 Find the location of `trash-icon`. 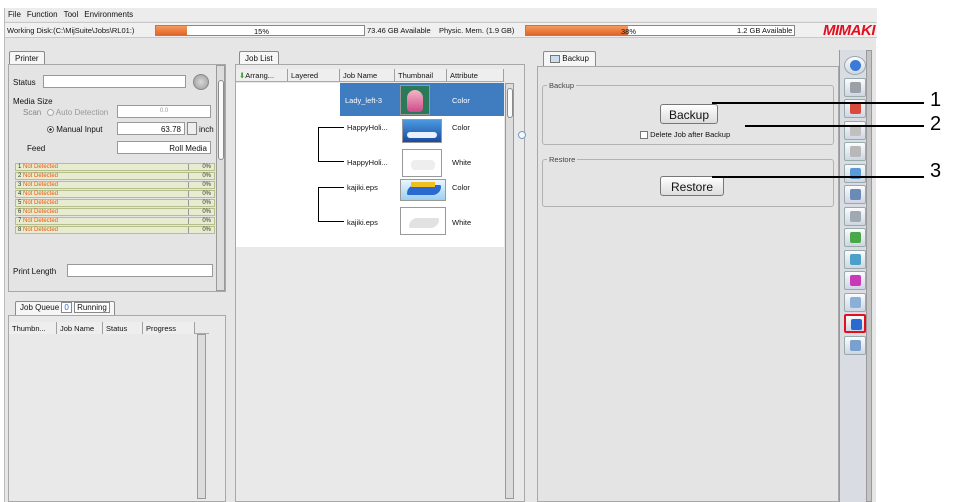

trash-icon is located at coordinates (855, 345).